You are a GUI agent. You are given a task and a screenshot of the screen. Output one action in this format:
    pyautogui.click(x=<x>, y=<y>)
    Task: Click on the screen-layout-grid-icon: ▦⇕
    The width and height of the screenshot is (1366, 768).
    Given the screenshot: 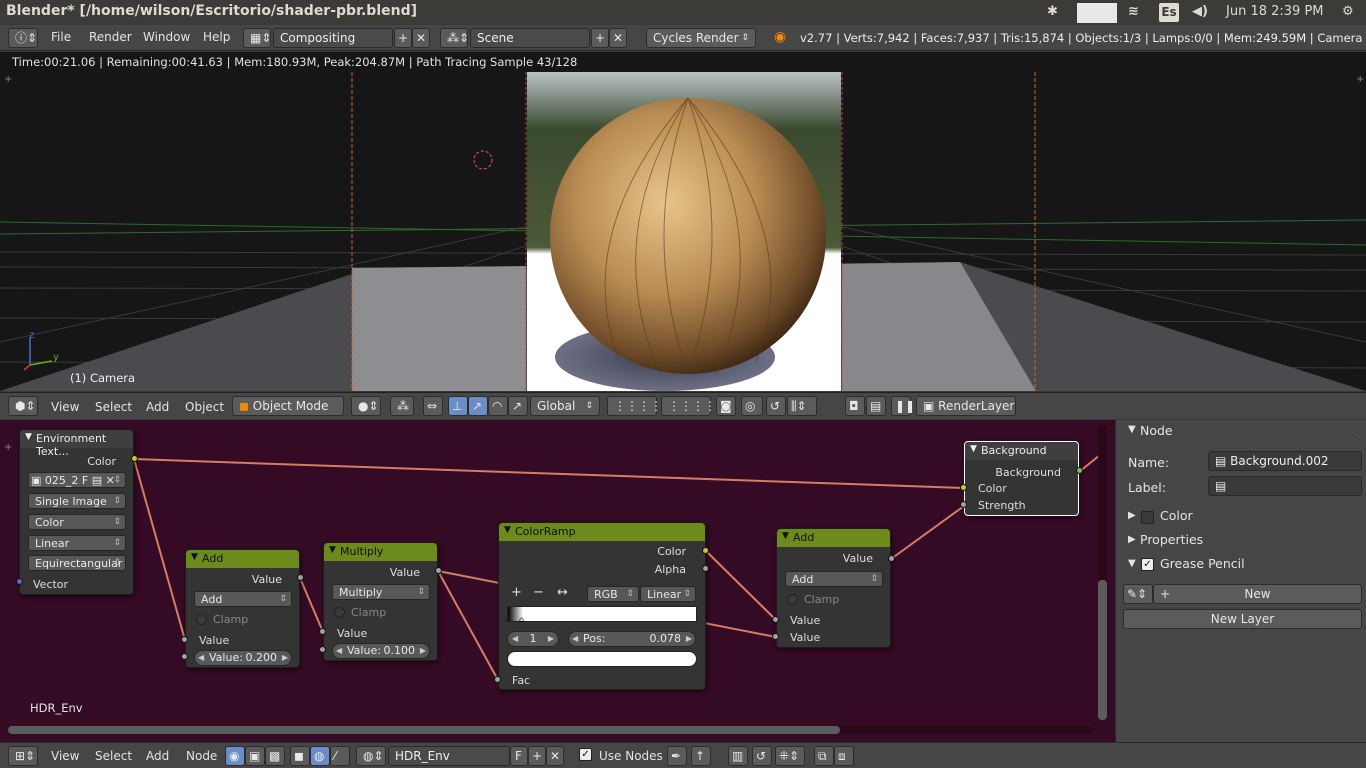 What is the action you would take?
    pyautogui.click(x=257, y=38)
    